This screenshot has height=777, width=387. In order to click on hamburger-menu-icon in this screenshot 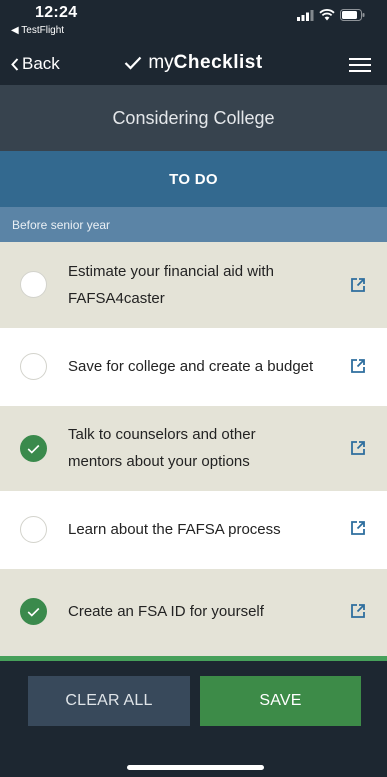, I will do `click(360, 65)`.